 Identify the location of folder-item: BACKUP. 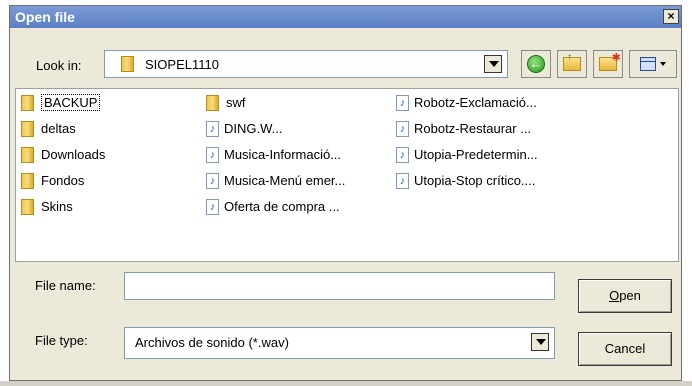
(61, 103).